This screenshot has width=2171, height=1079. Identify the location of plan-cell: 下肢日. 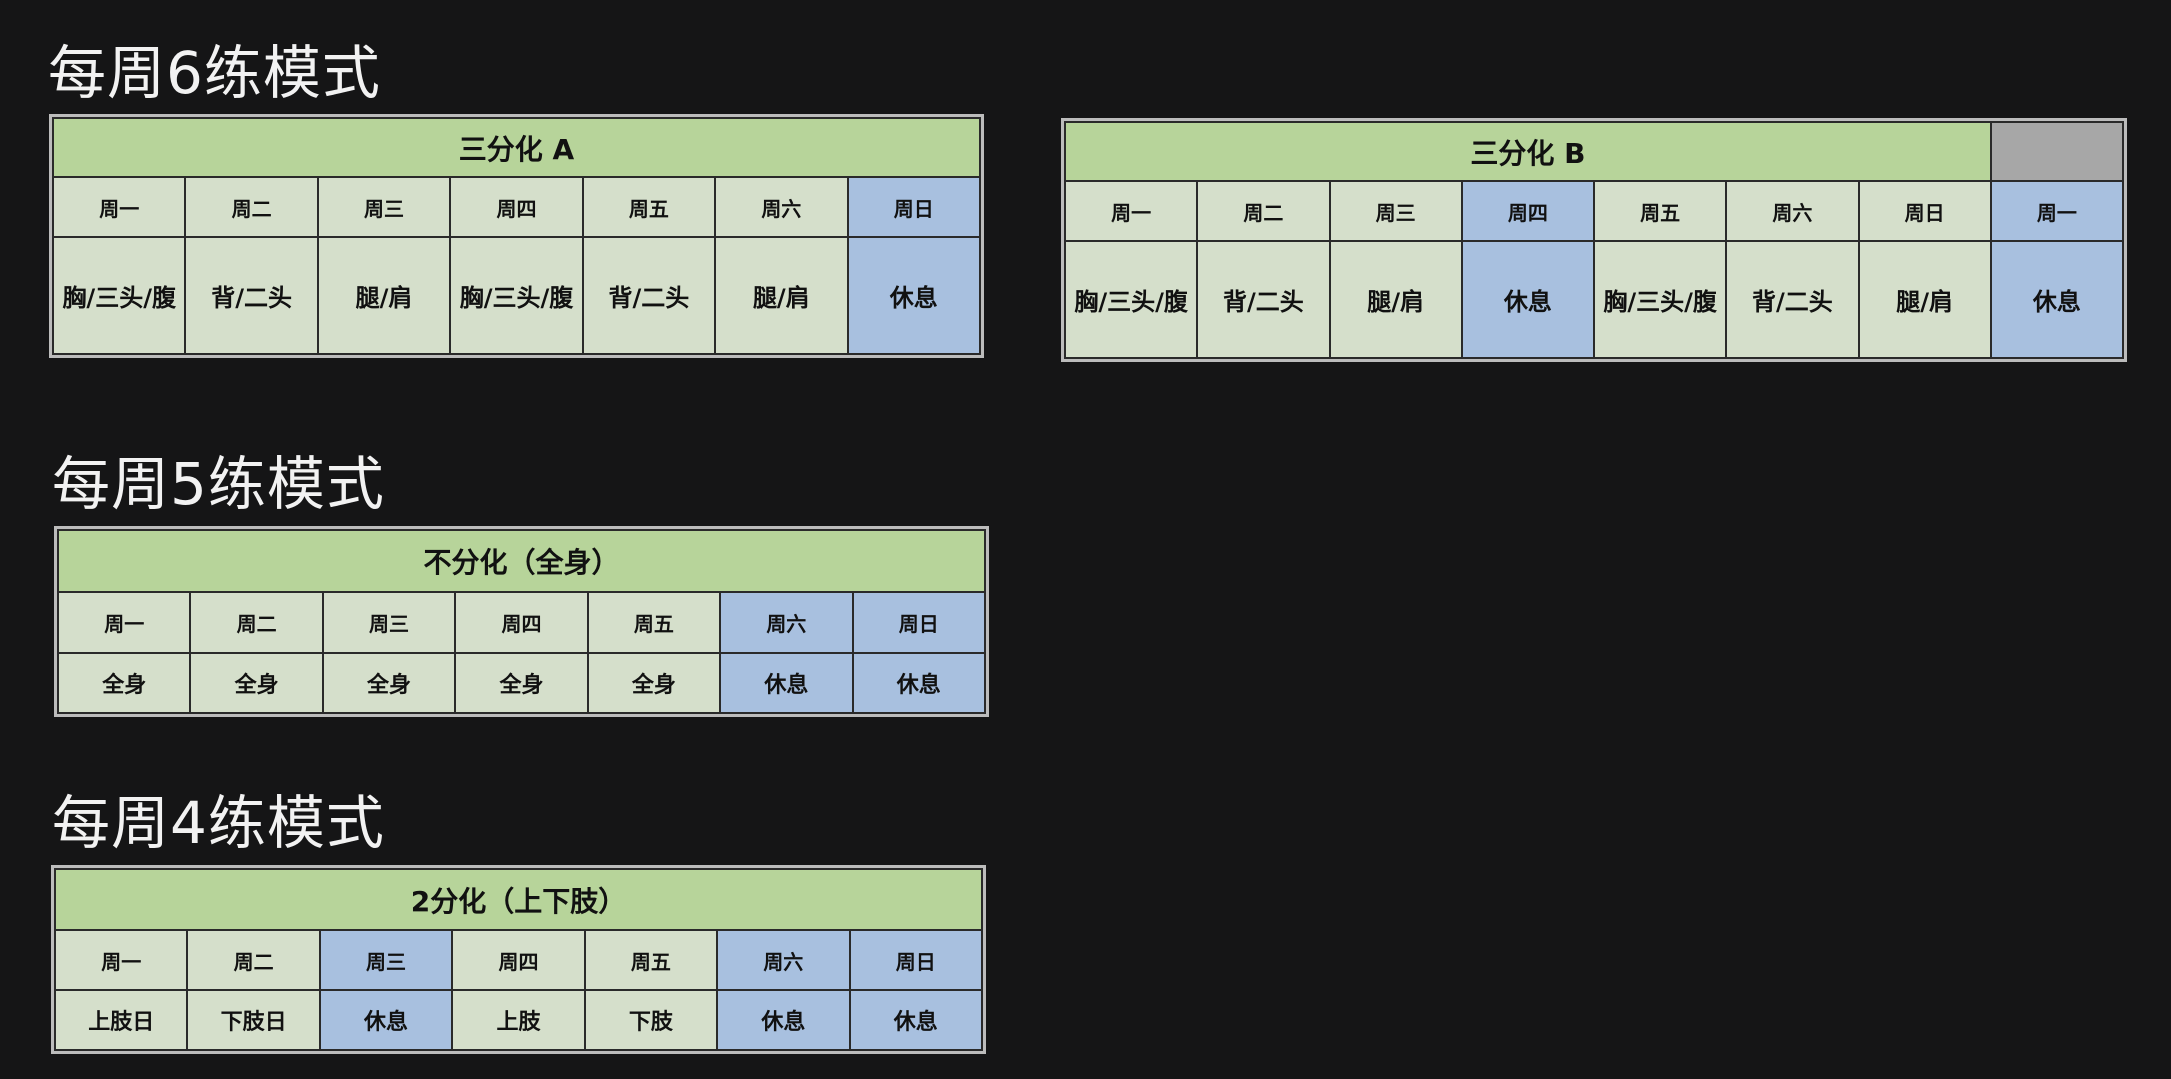
(253, 1020).